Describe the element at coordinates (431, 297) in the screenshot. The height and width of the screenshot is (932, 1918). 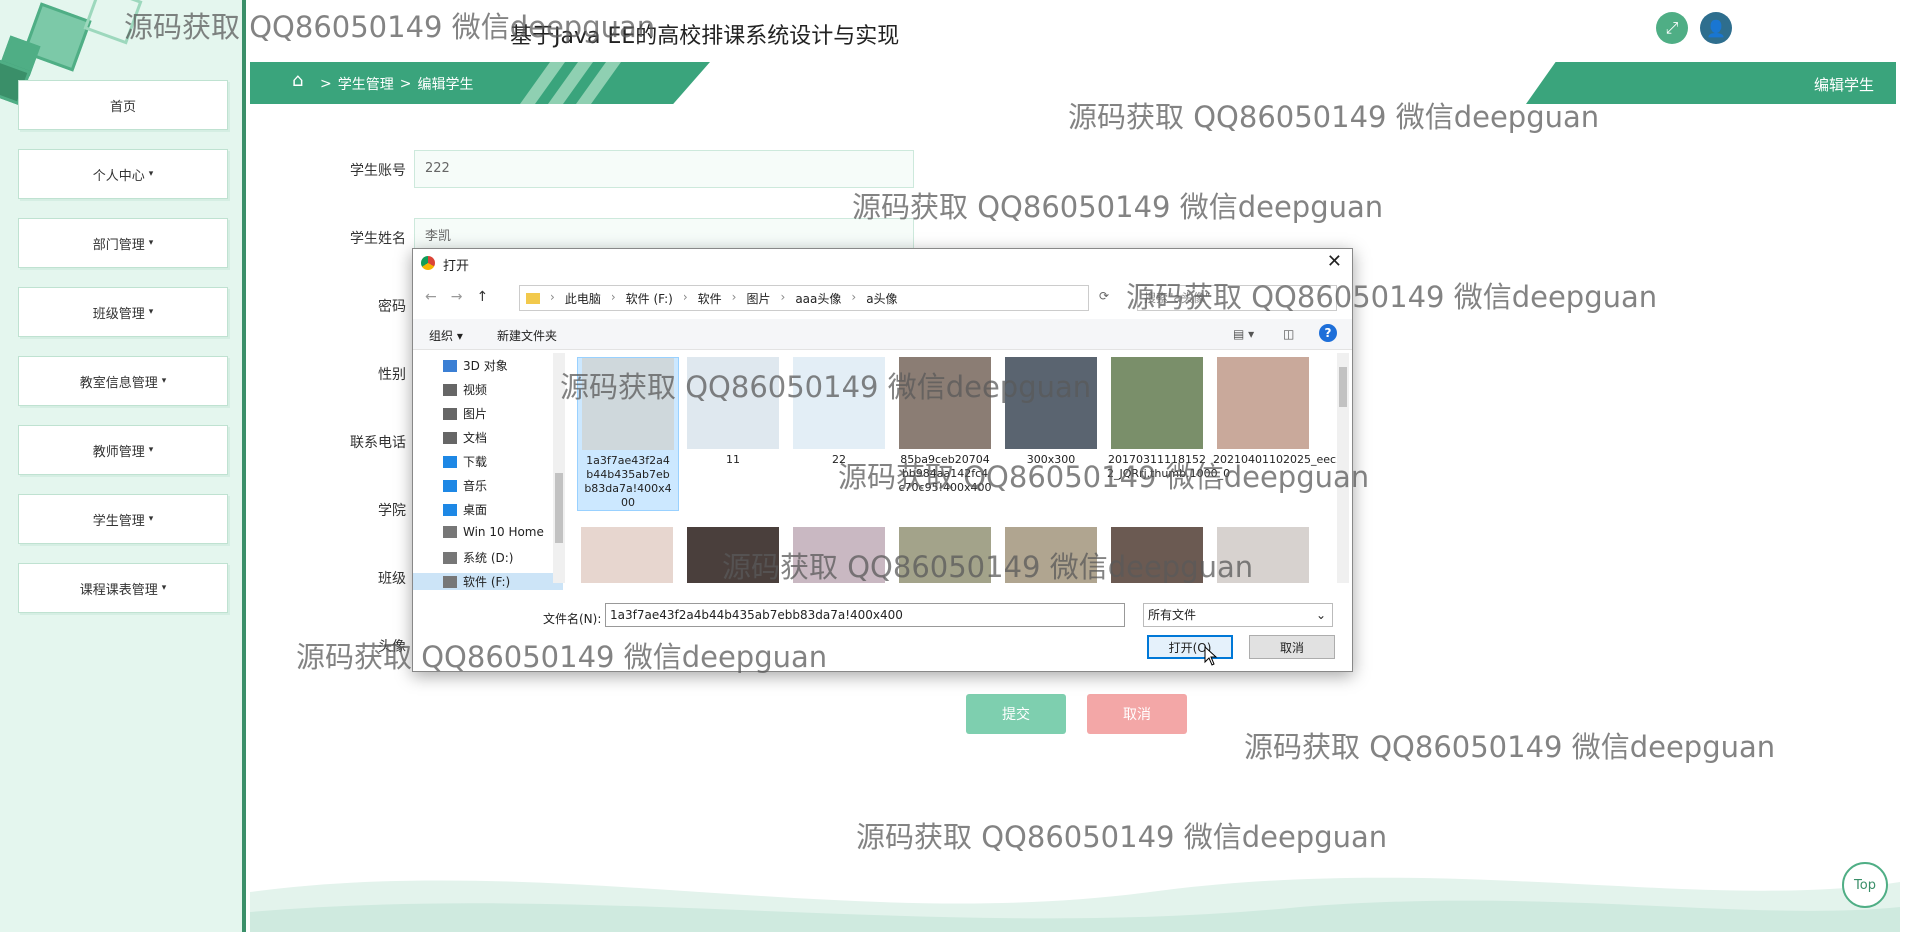
I see `back-arrow-icon: ←` at that location.